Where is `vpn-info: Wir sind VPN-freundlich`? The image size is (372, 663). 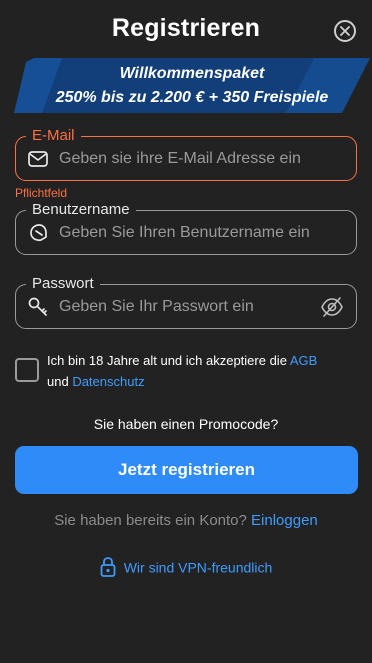
vpn-info: Wir sind VPN-freundlich is located at coordinates (186, 568).